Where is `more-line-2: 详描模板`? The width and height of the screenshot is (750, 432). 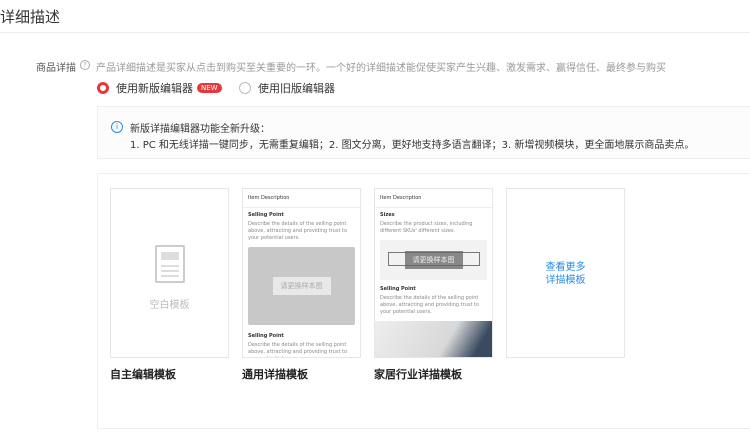 more-line-2: 详描模板 is located at coordinates (565, 280).